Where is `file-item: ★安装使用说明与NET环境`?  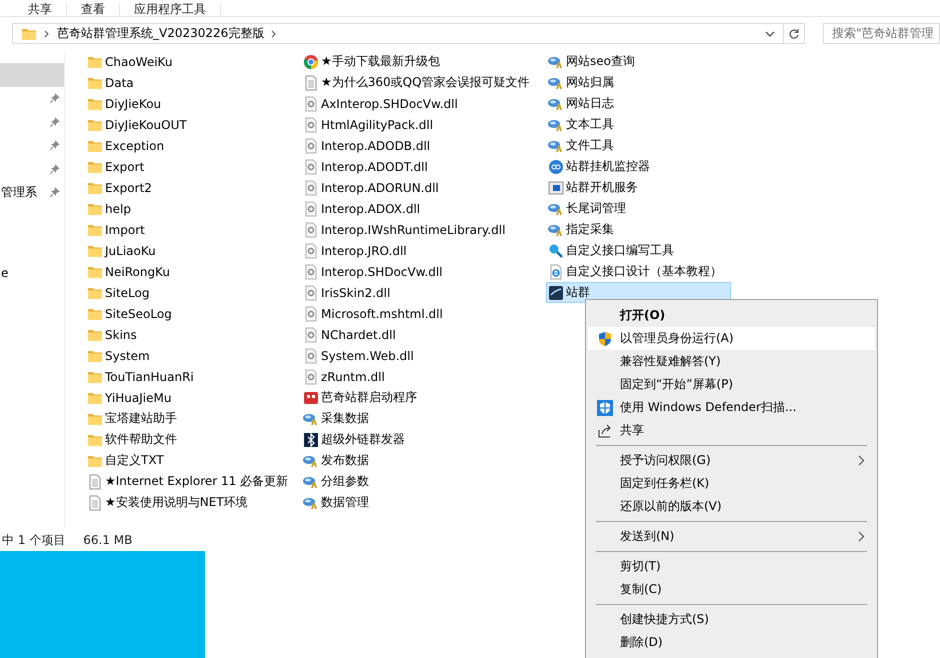
file-item: ★安装使用说明与NET环境 is located at coordinates (168, 502).